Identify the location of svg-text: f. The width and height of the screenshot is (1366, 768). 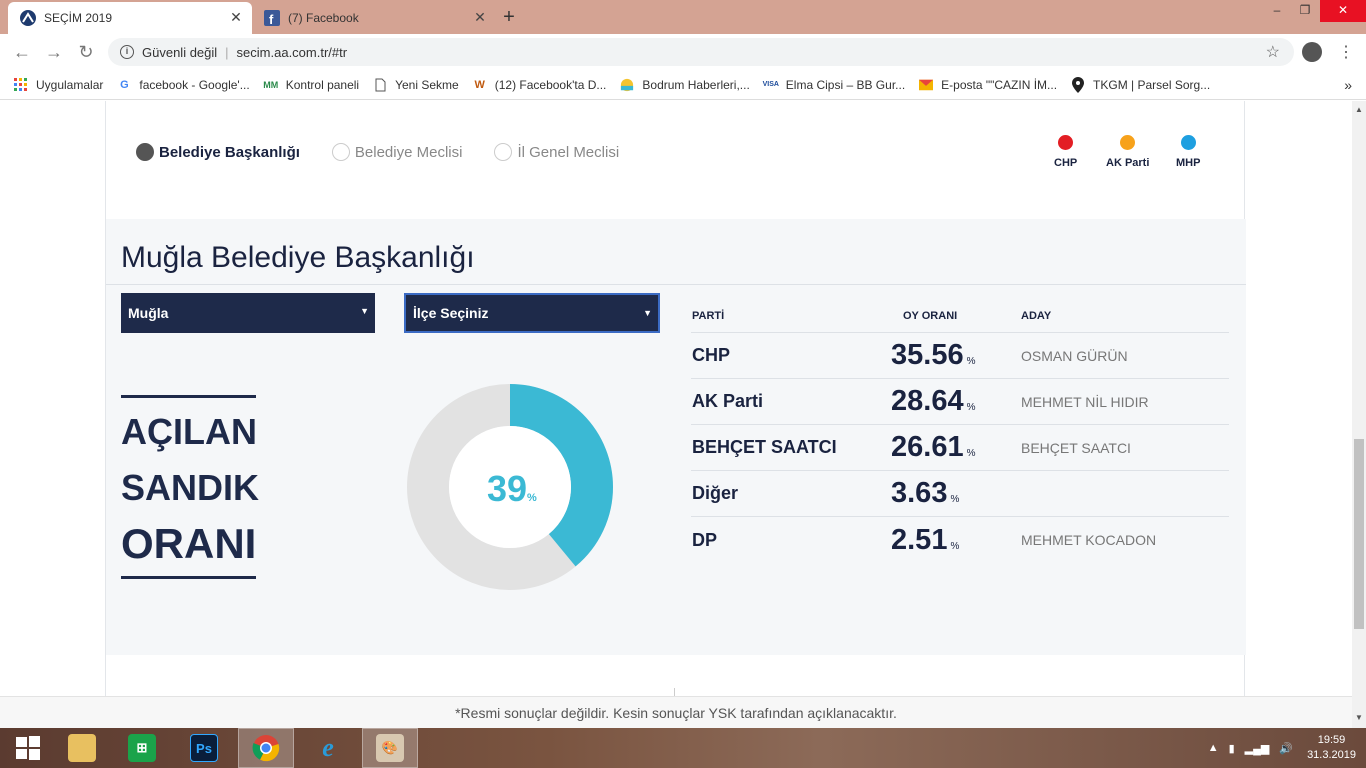
(271, 19).